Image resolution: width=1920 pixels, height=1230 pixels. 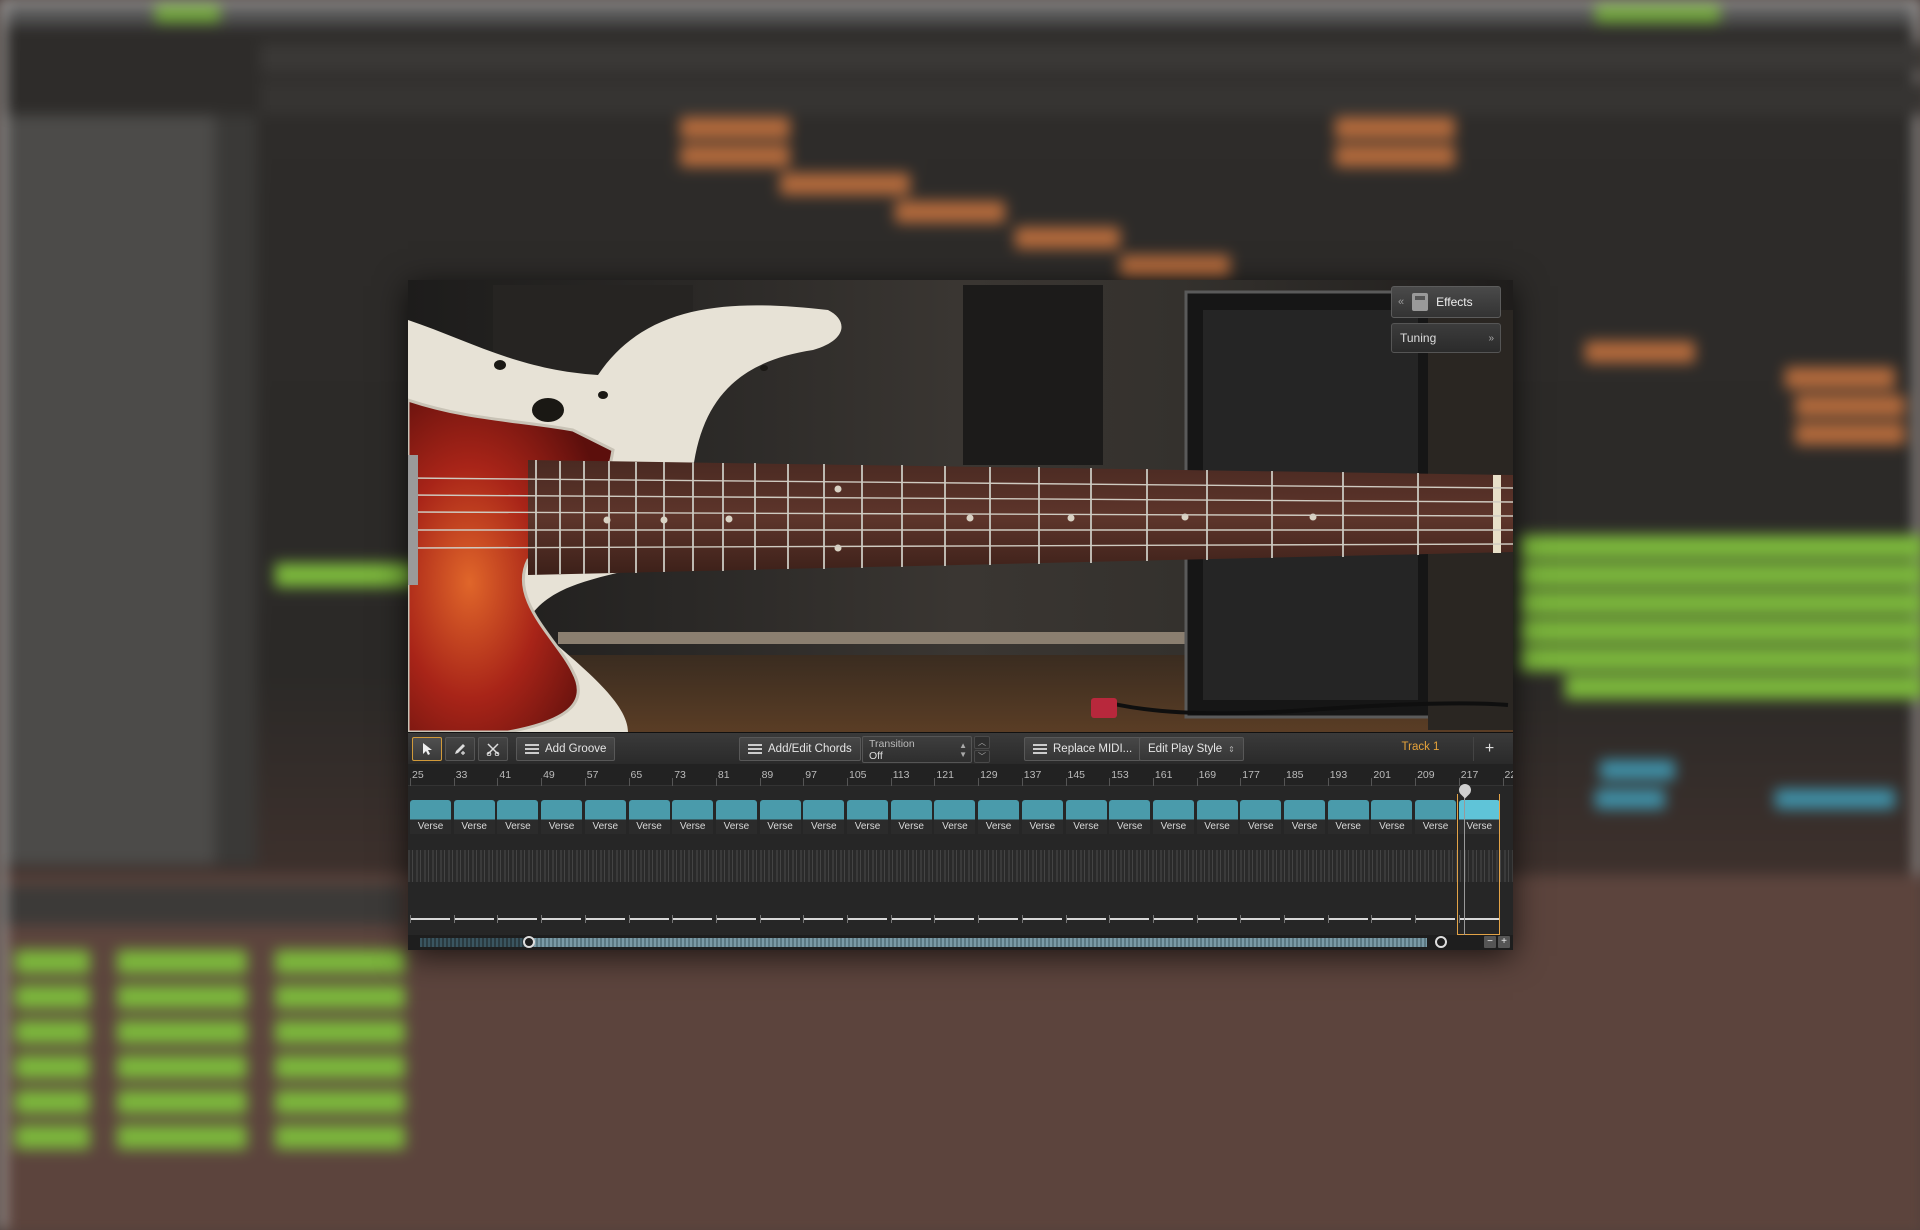 I want to click on chord-lane, so click(x=960, y=910).